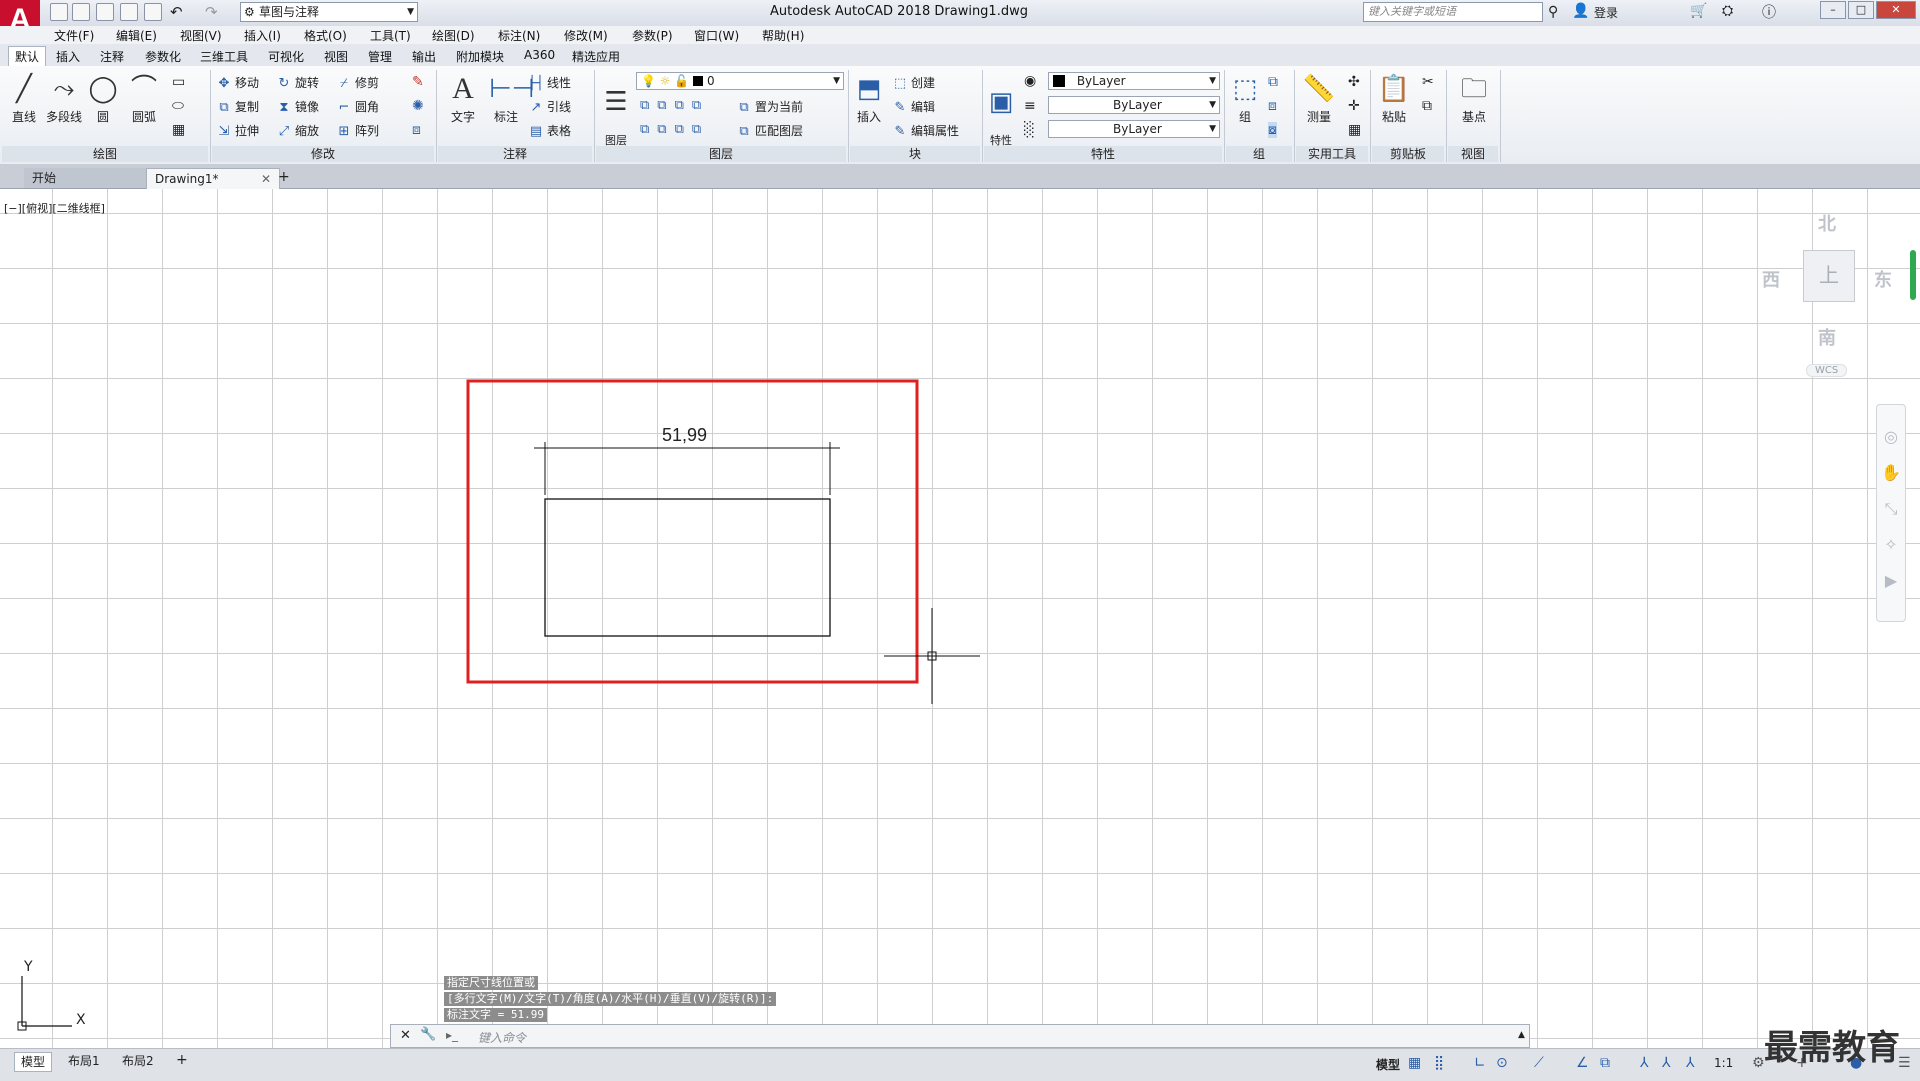 The height and width of the screenshot is (1081, 1920). I want to click on view-panel-title: 视图, so click(1473, 154).